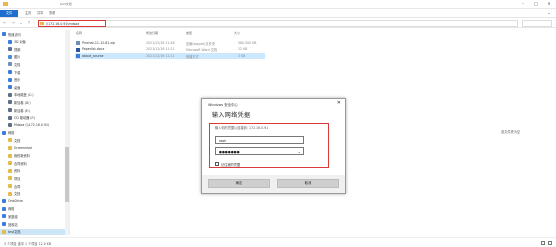 The image size is (556, 247). Describe the element at coordinates (66, 4) in the screenshot. I see `window-title: test文档` at that location.